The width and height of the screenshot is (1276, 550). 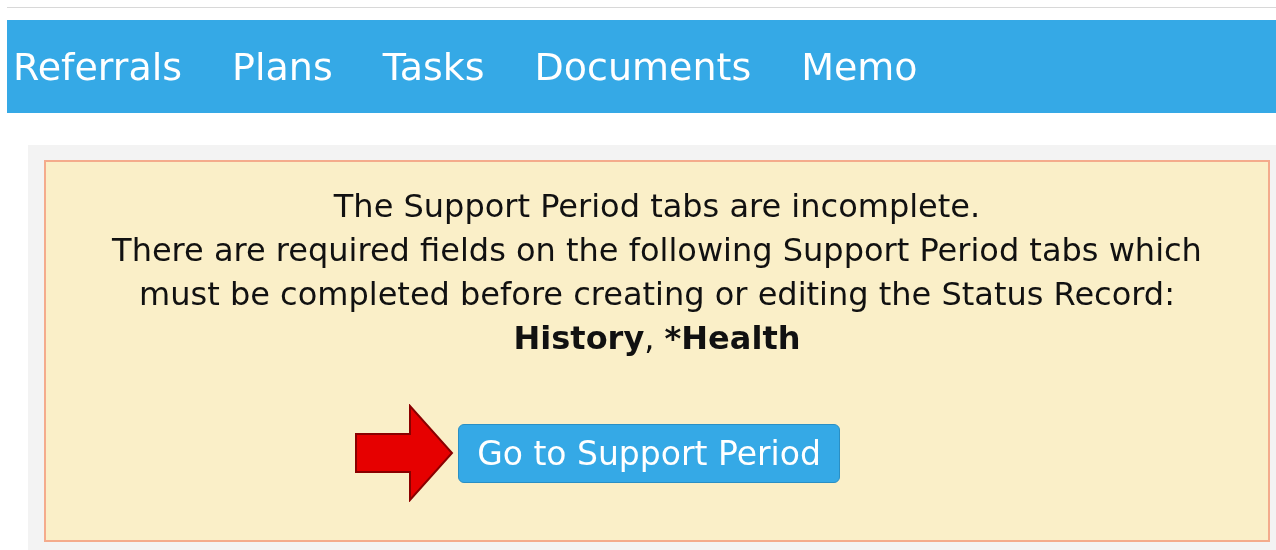 I want to click on go-to-support-period-button: Go to Support Period, so click(x=649, y=453).